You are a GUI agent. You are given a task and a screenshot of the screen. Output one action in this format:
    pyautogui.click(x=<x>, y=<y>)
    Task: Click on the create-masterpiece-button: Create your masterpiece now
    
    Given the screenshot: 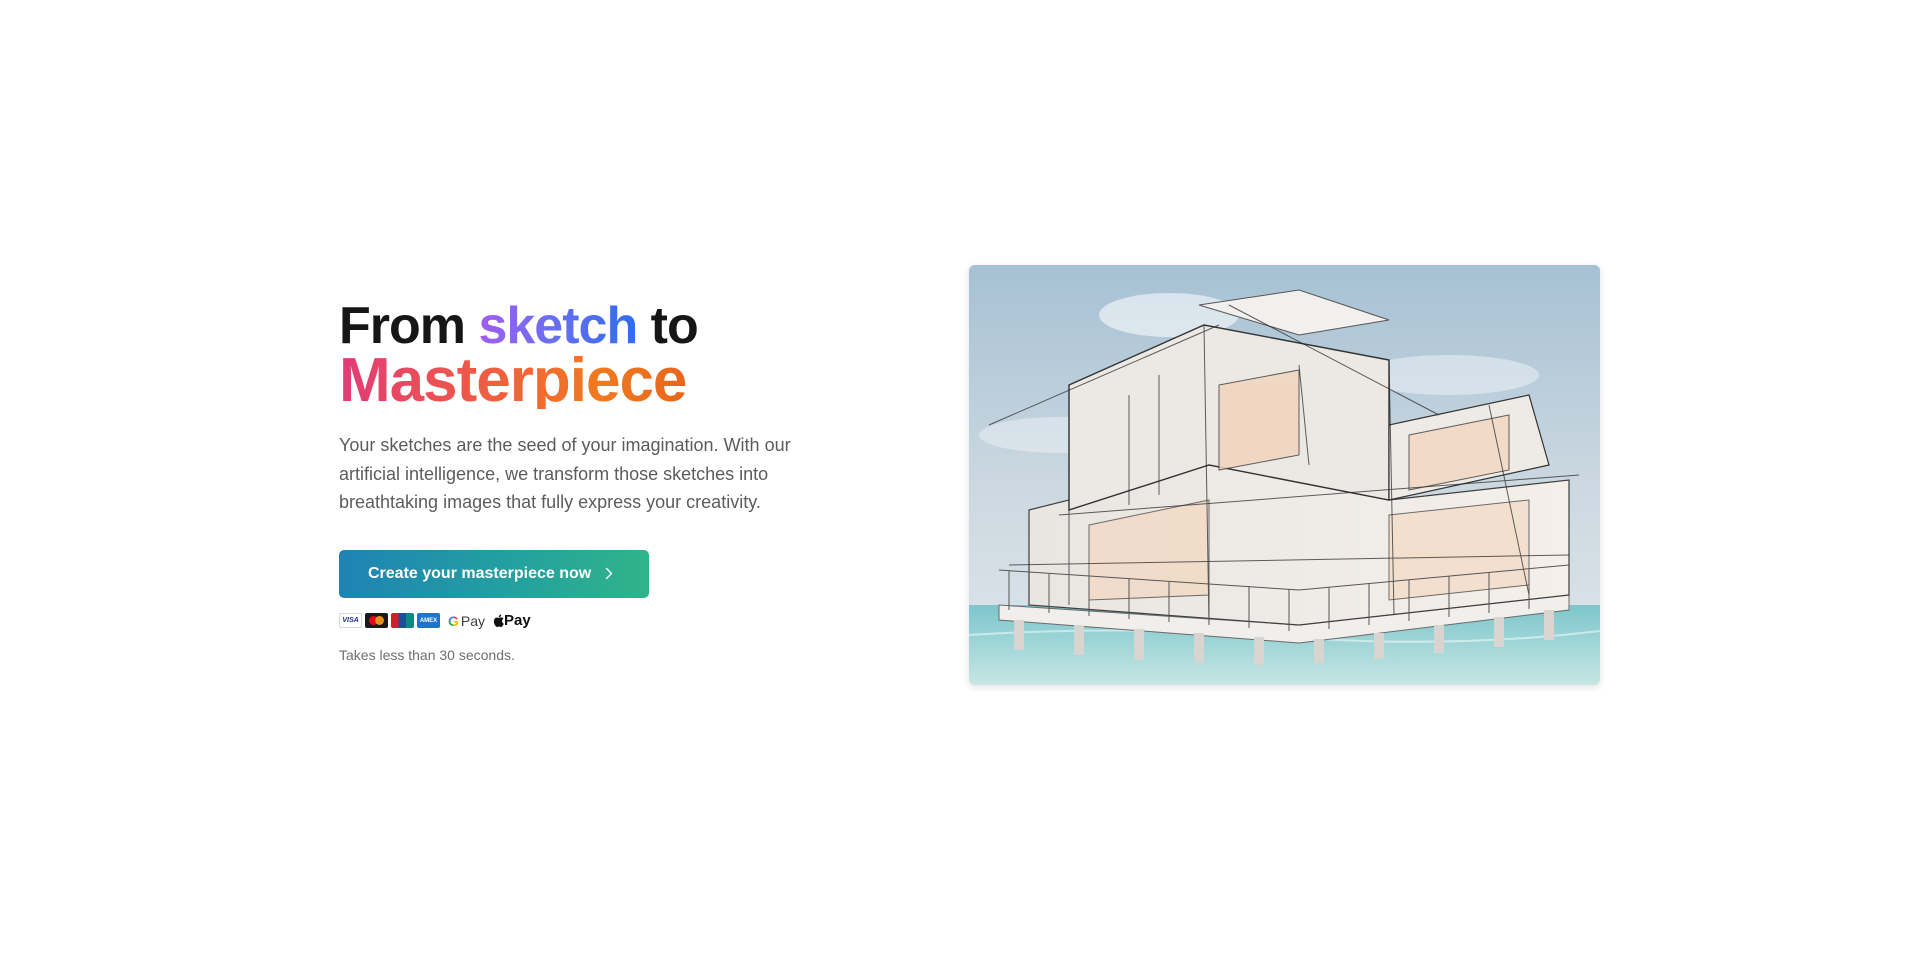 What is the action you would take?
    pyautogui.click(x=494, y=573)
    